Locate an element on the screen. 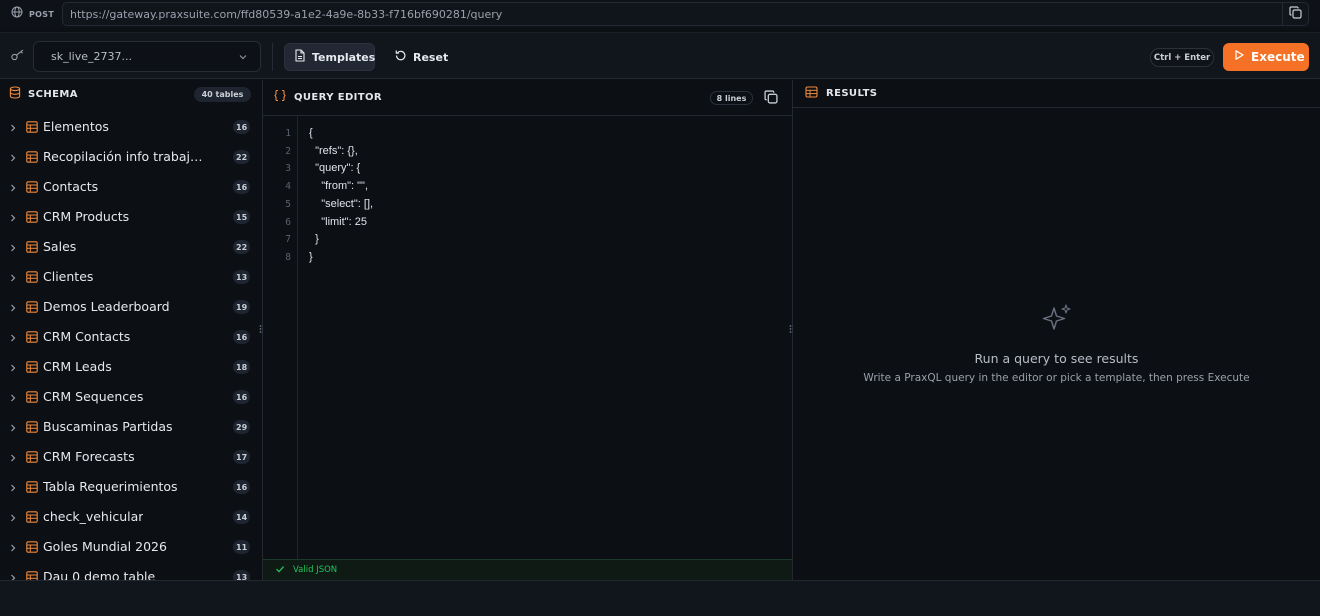  code-line: "query": { is located at coordinates (335, 168).